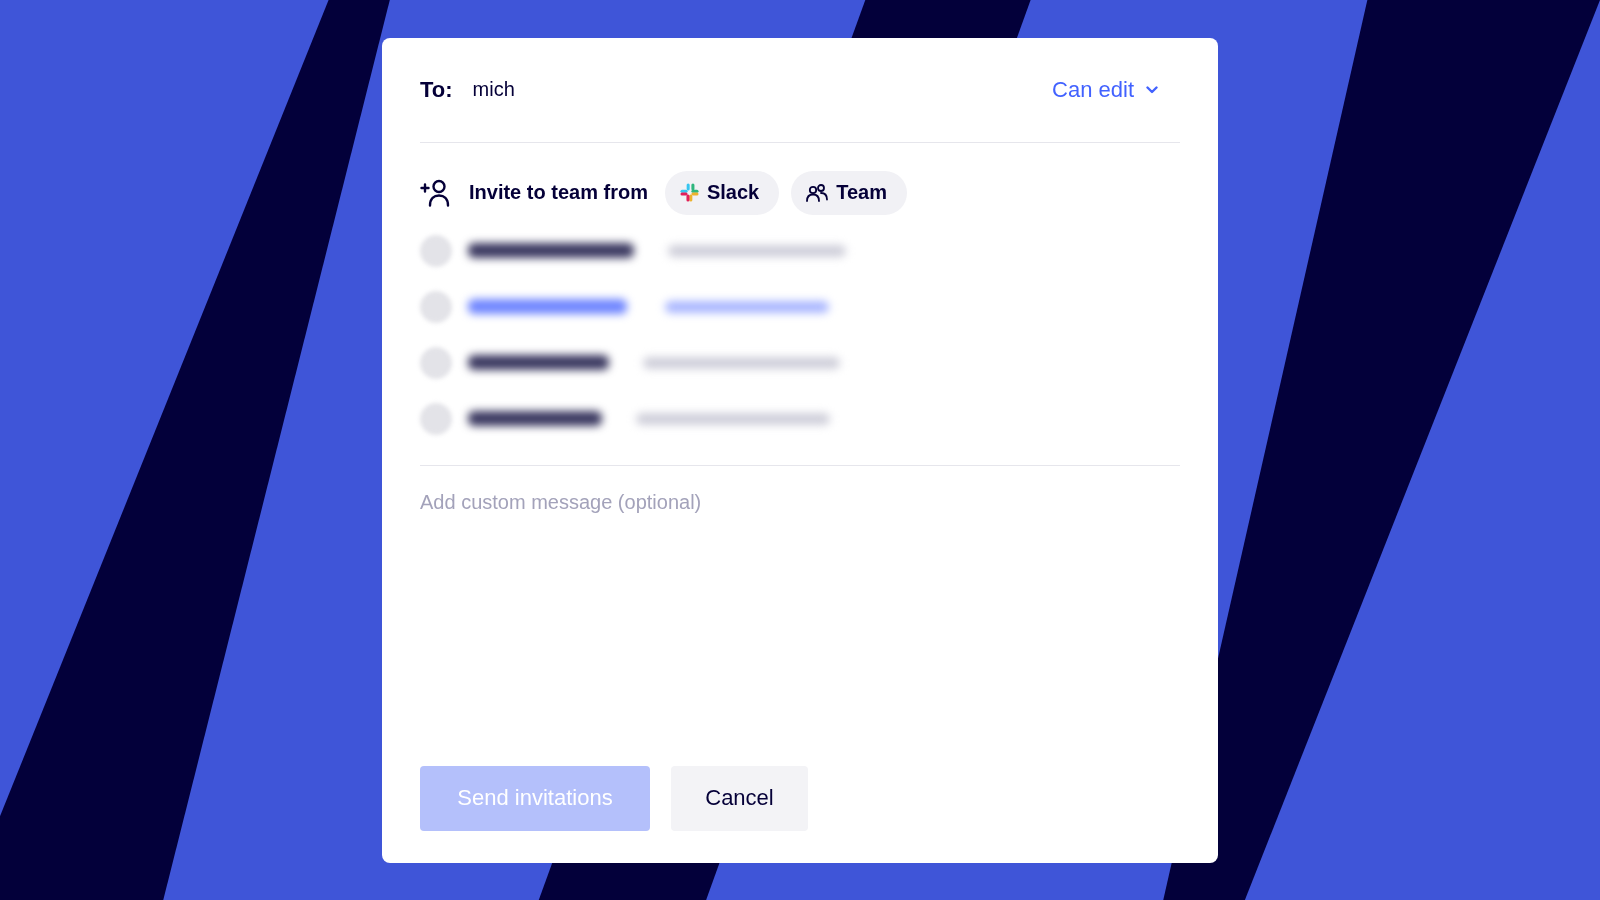 The width and height of the screenshot is (1600, 900). I want to click on add-user-icon, so click(436, 192).